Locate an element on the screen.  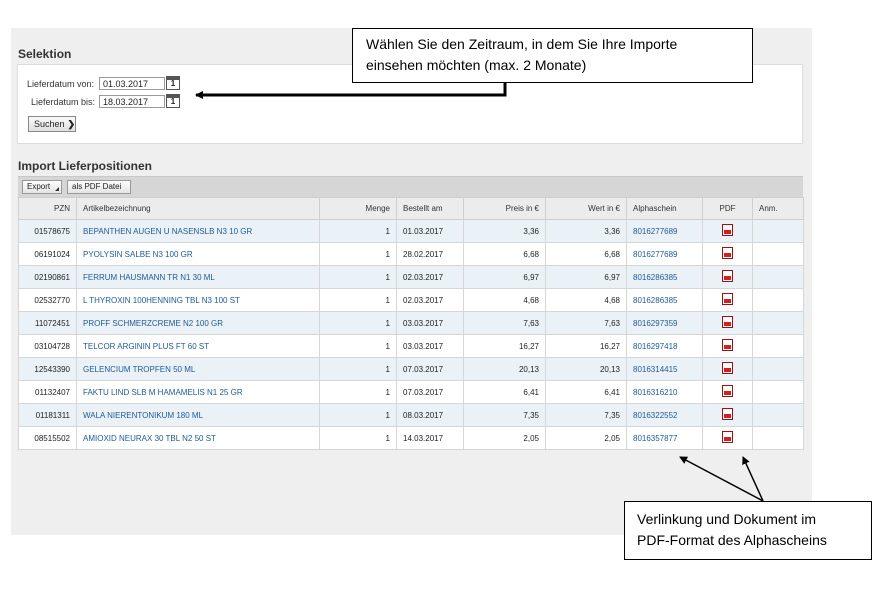
arrow-to-date-fields is located at coordinates (351, 91).